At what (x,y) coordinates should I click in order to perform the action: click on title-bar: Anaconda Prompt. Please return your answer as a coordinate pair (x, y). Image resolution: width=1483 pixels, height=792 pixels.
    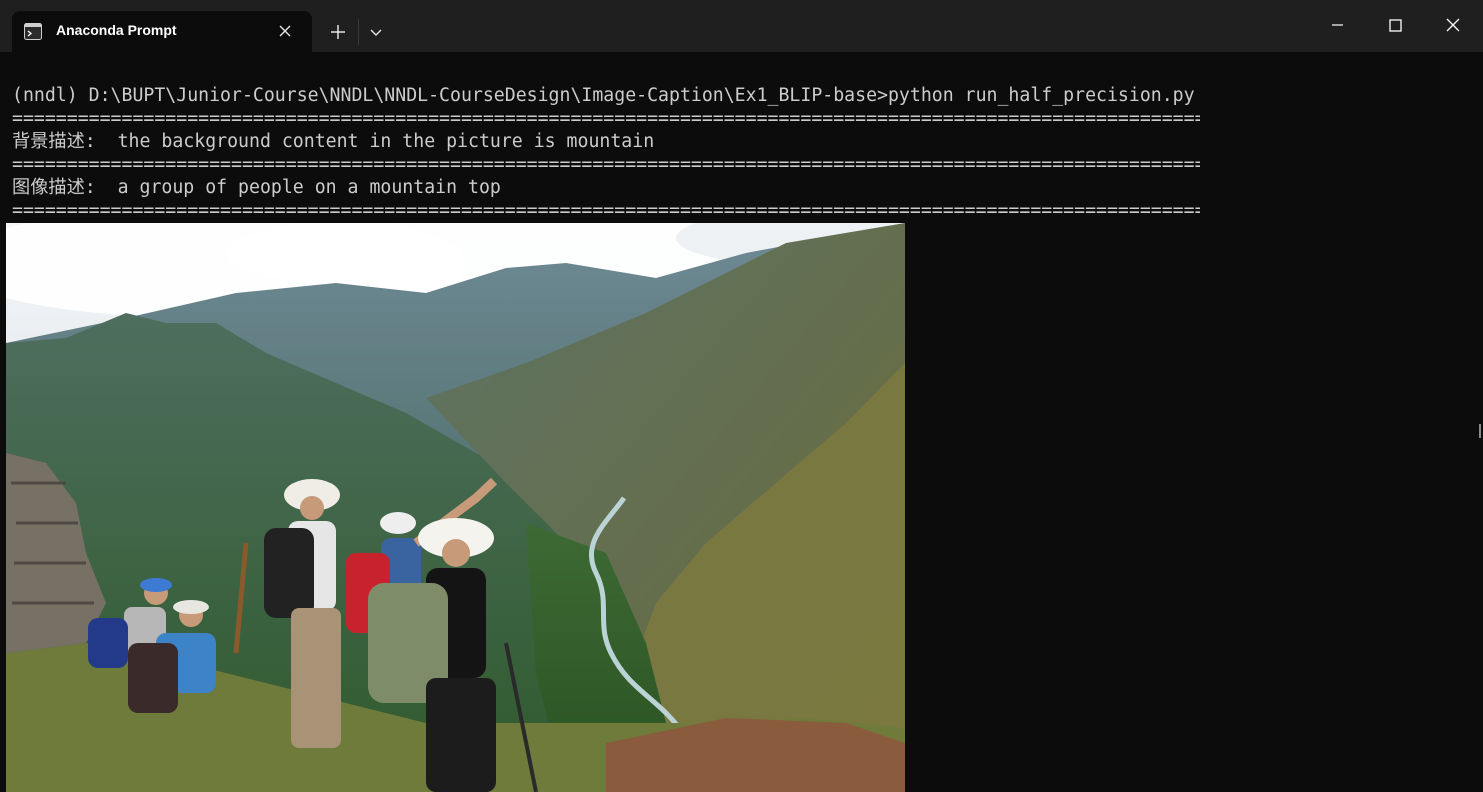
    Looking at the image, I should click on (741, 26).